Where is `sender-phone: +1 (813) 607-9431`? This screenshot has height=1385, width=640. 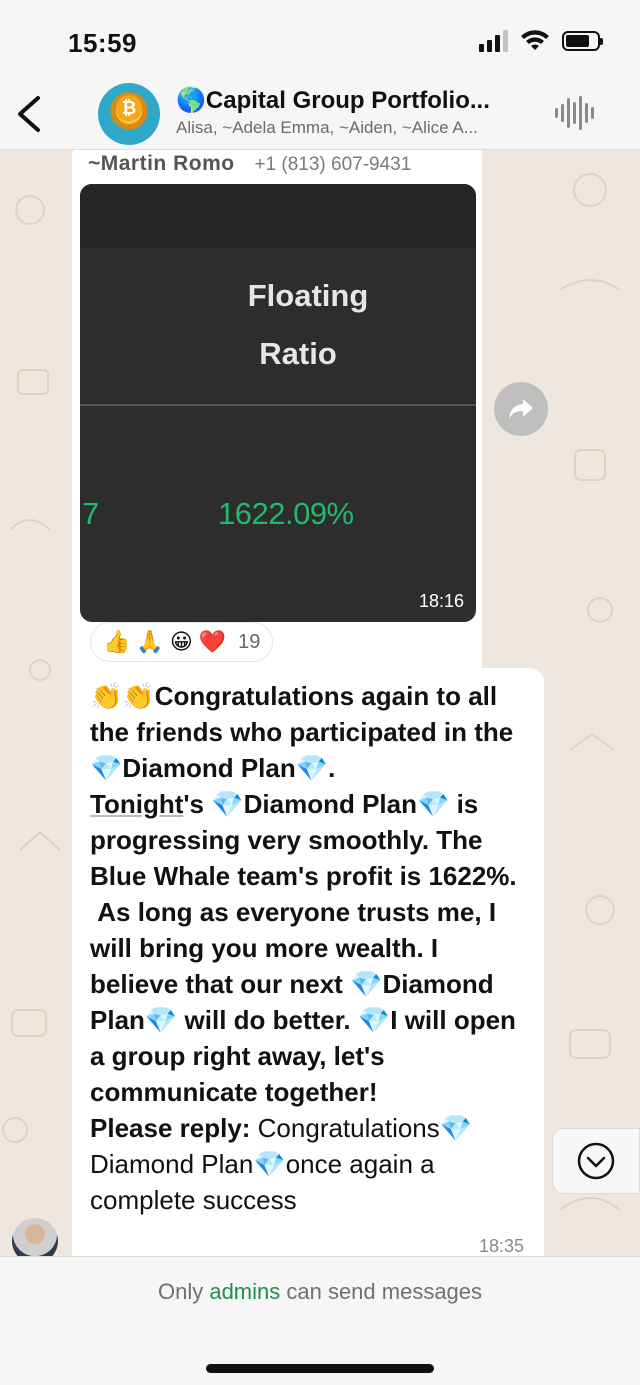 sender-phone: +1 (813) 607-9431 is located at coordinates (332, 164).